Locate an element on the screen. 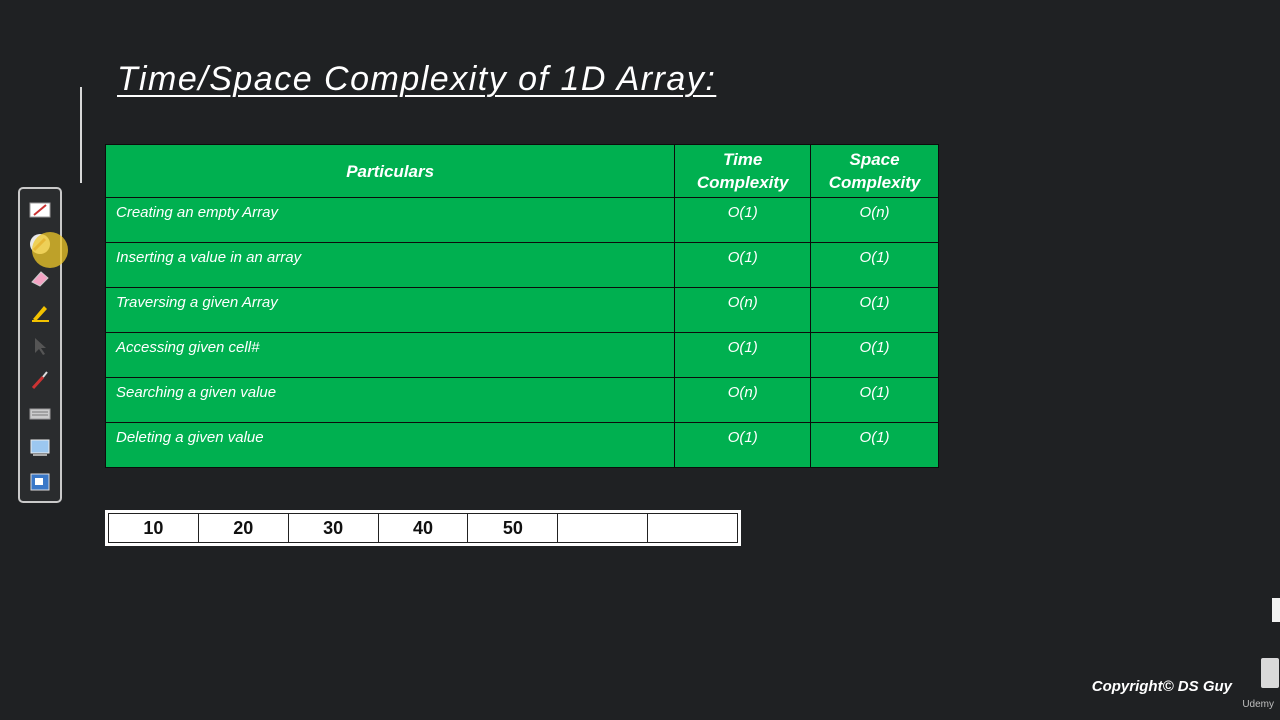 The image size is (1280, 720). table-row: Deleting a given value O(1) O(1) is located at coordinates (521, 445).